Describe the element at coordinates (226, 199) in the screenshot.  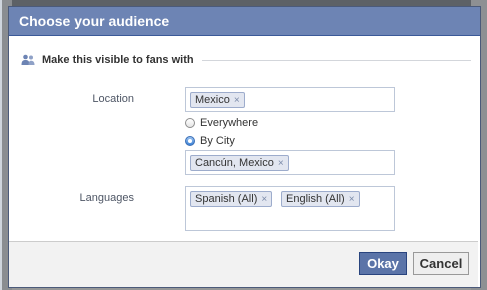
I see `language-token-label: Spanish (All)` at that location.